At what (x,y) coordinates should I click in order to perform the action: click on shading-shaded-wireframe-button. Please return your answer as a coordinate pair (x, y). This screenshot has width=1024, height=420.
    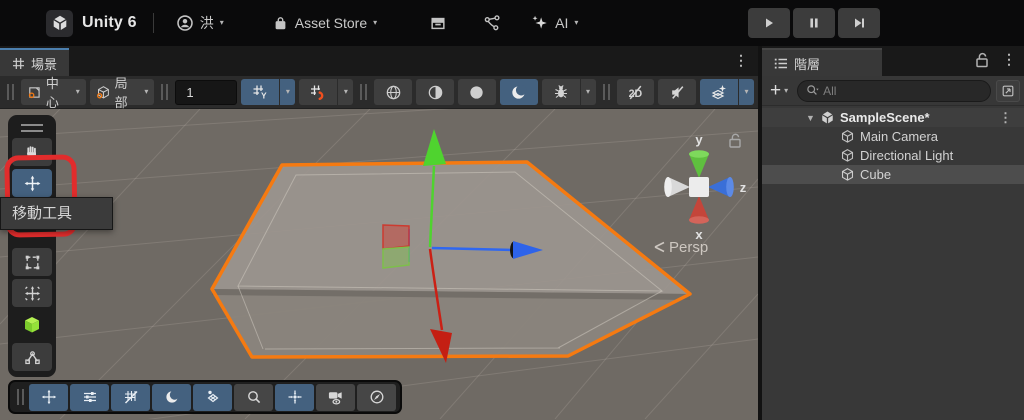
    Looking at the image, I should click on (435, 92).